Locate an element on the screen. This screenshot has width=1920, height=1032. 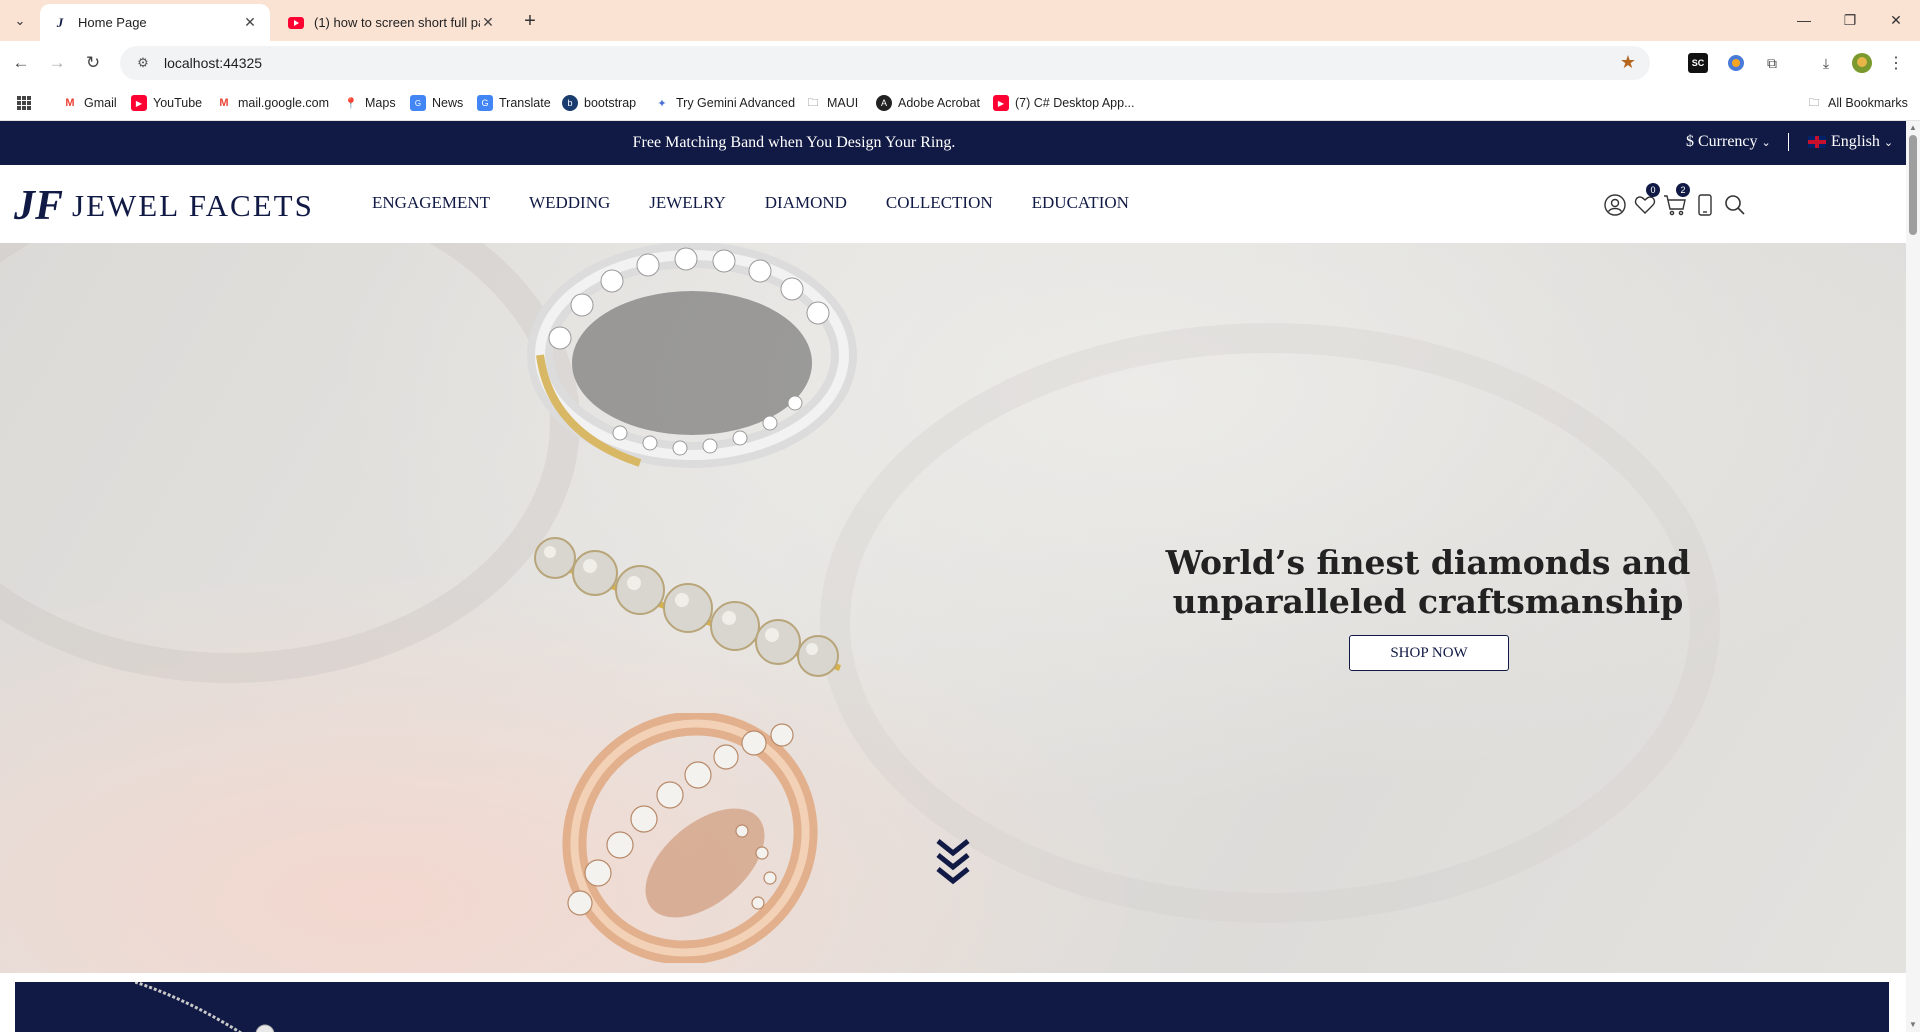
tab-youtube: (1) how to screen short full pag ✕ is located at coordinates (392, 22).